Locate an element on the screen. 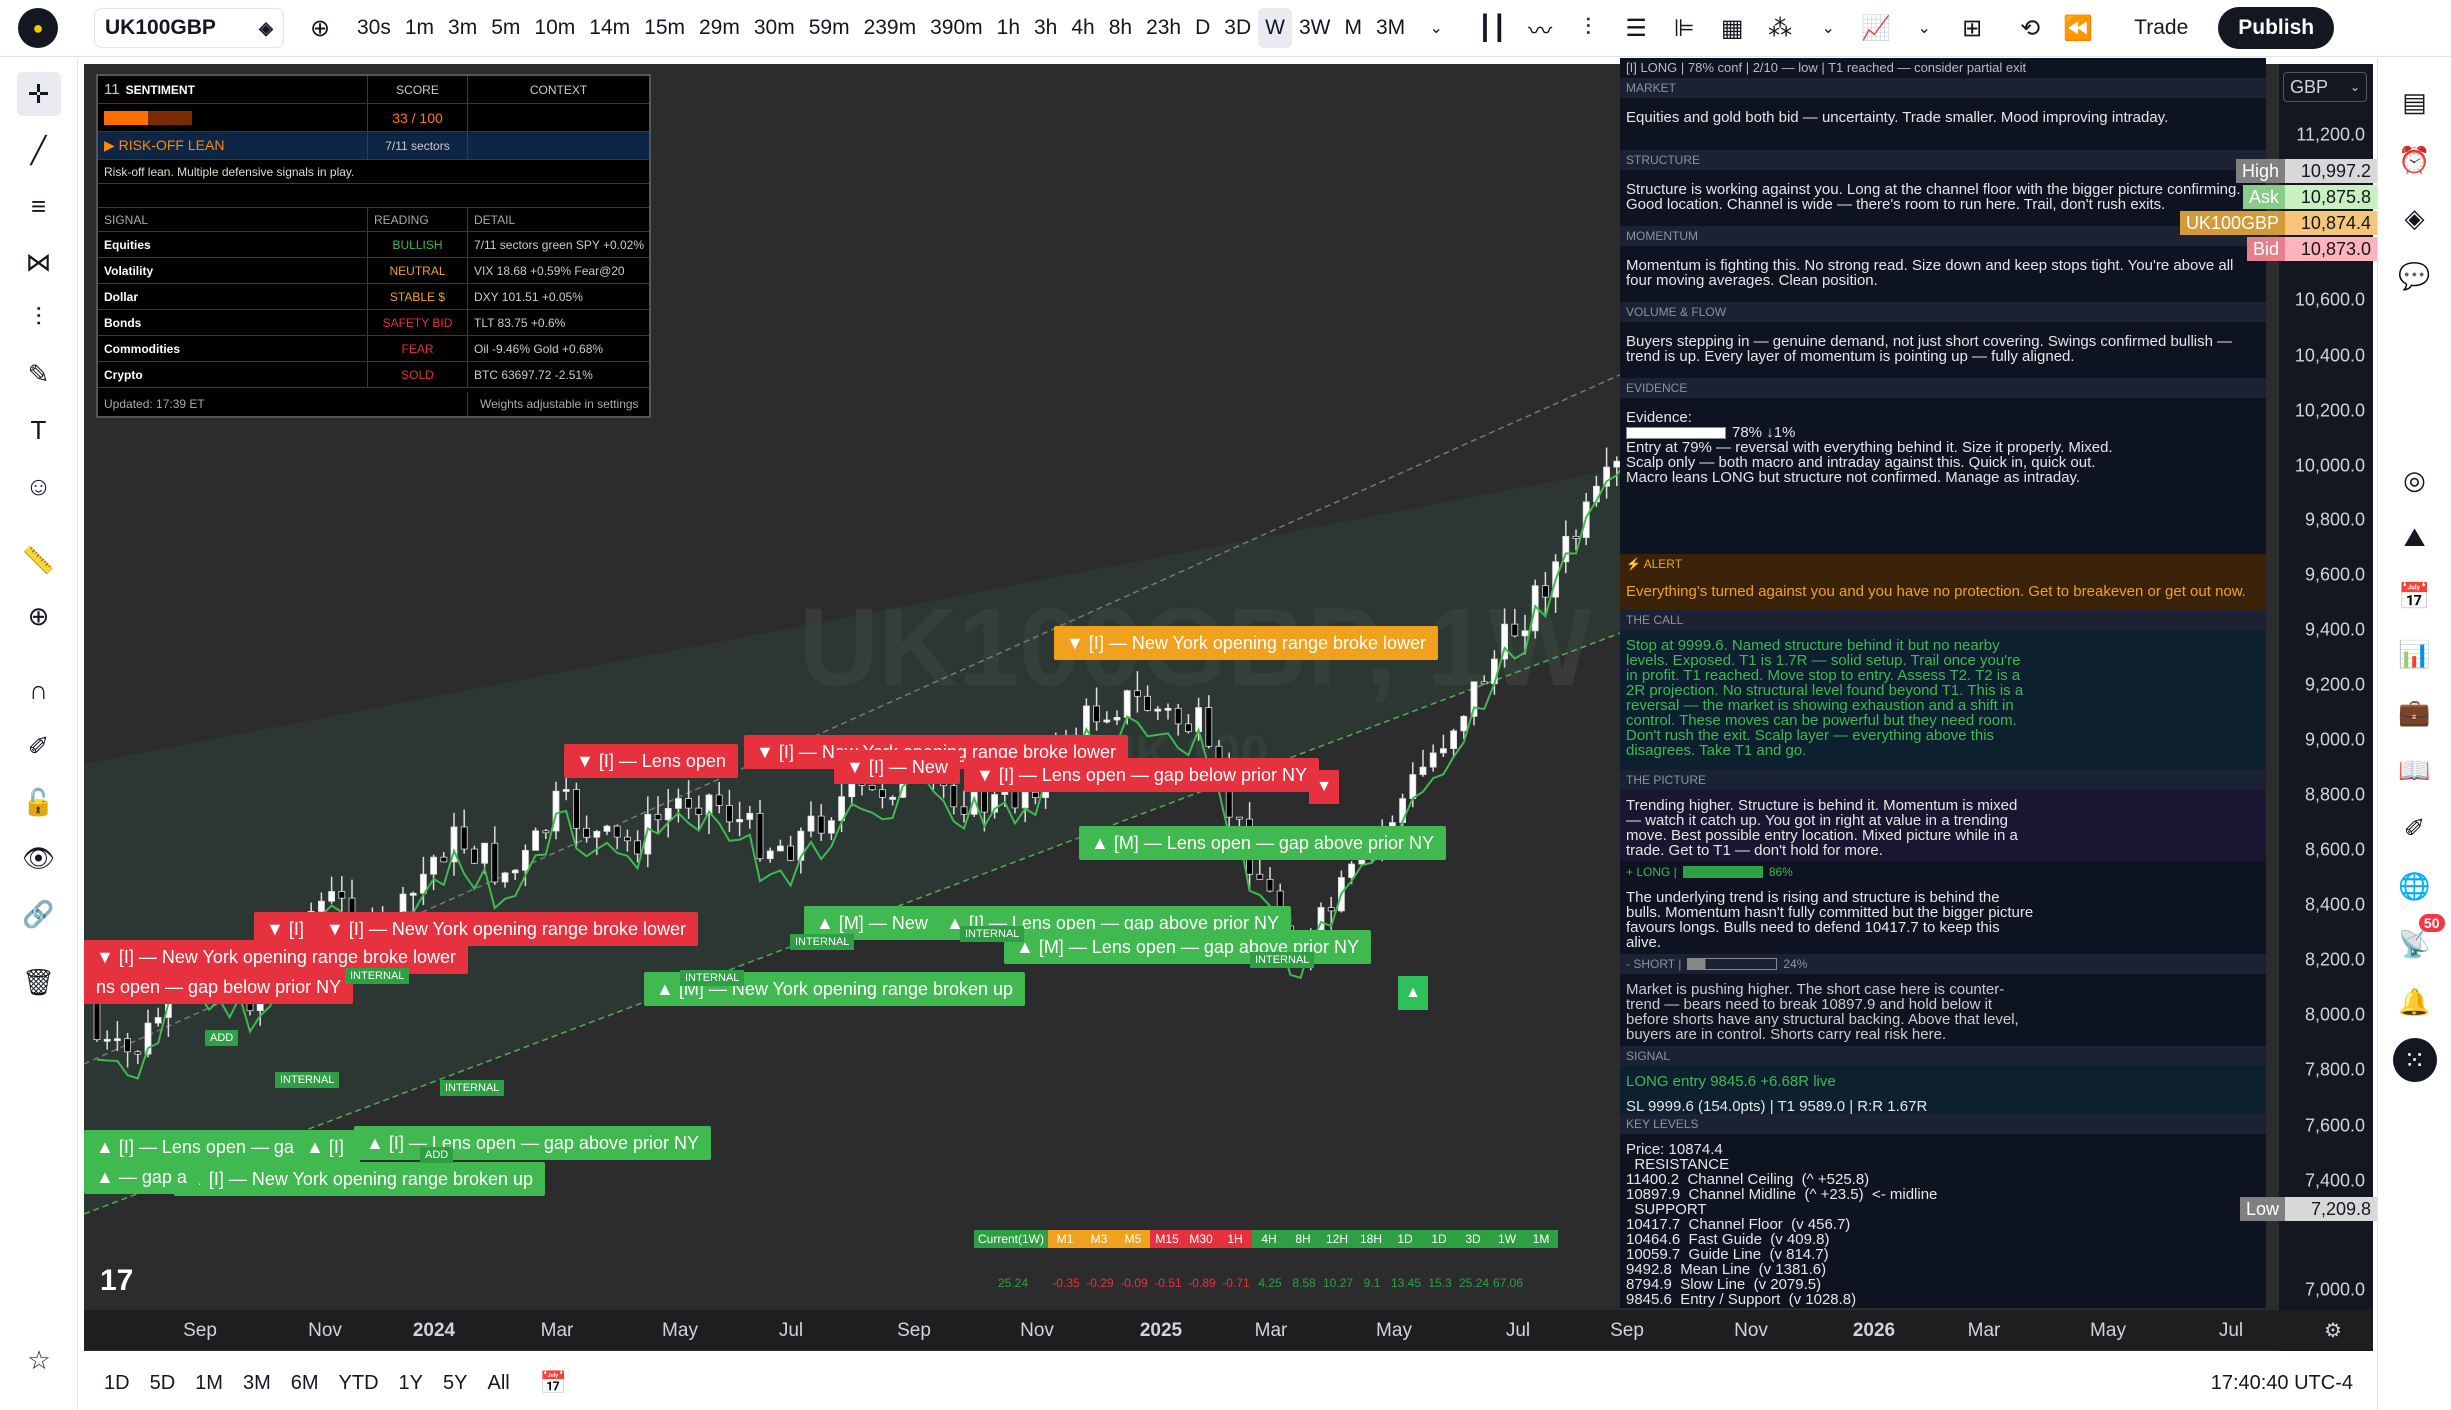  lock-icon: 🔓 is located at coordinates (39, 802).